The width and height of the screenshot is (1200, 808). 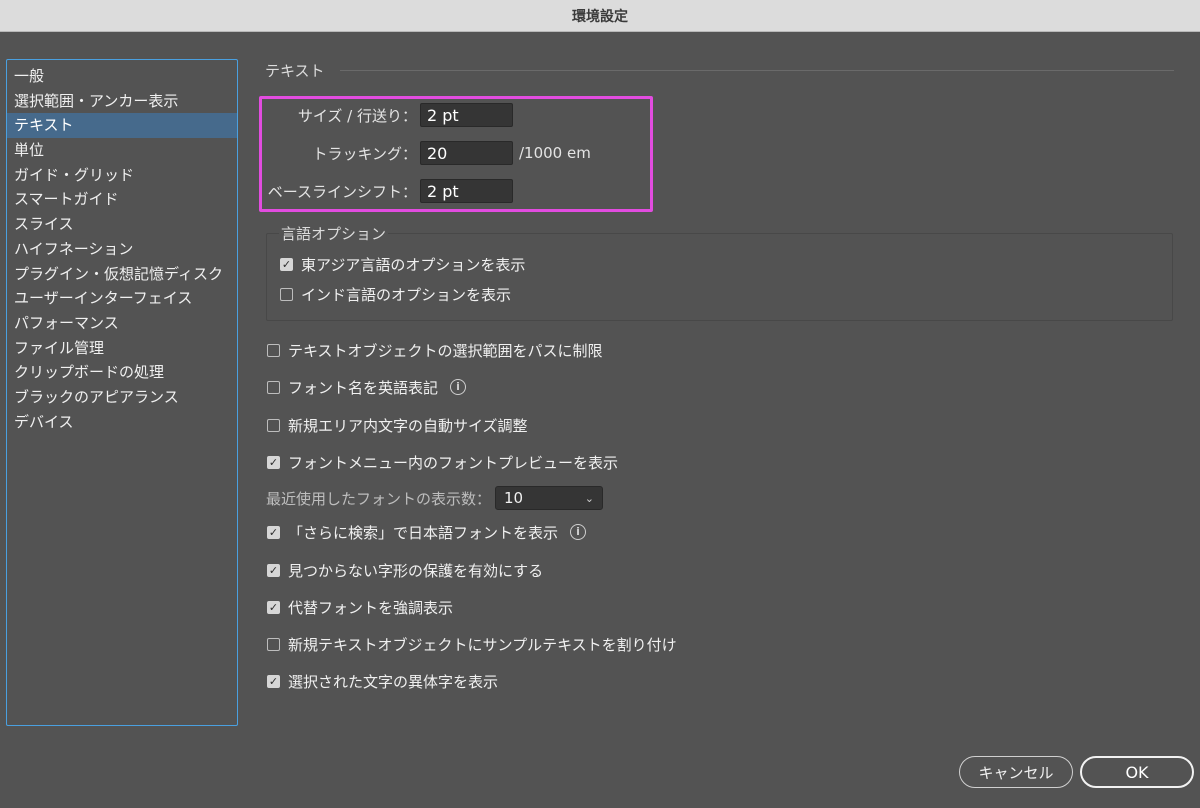 I want to click on baseline-shift-row: ベースラインシフト：, so click(x=387, y=191).